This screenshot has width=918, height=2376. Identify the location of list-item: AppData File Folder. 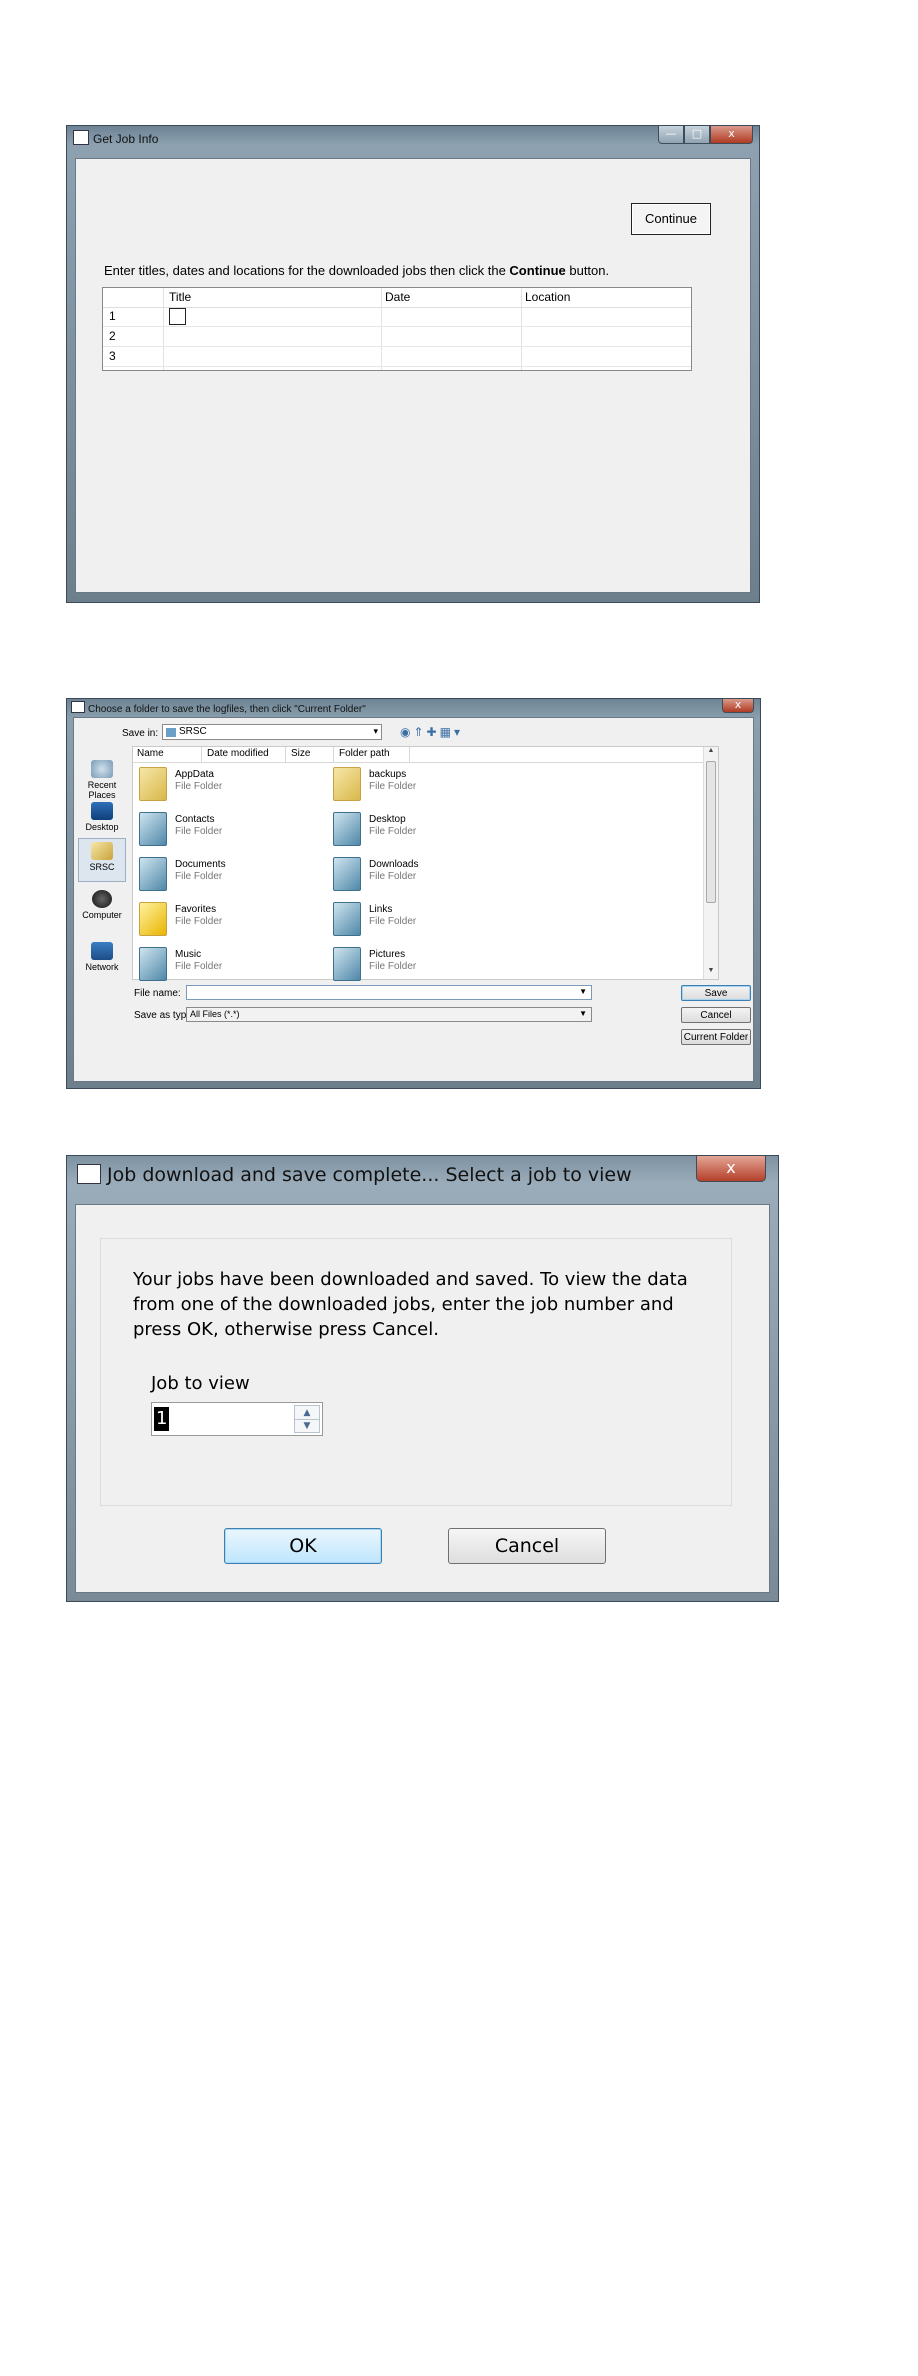
(230, 785).